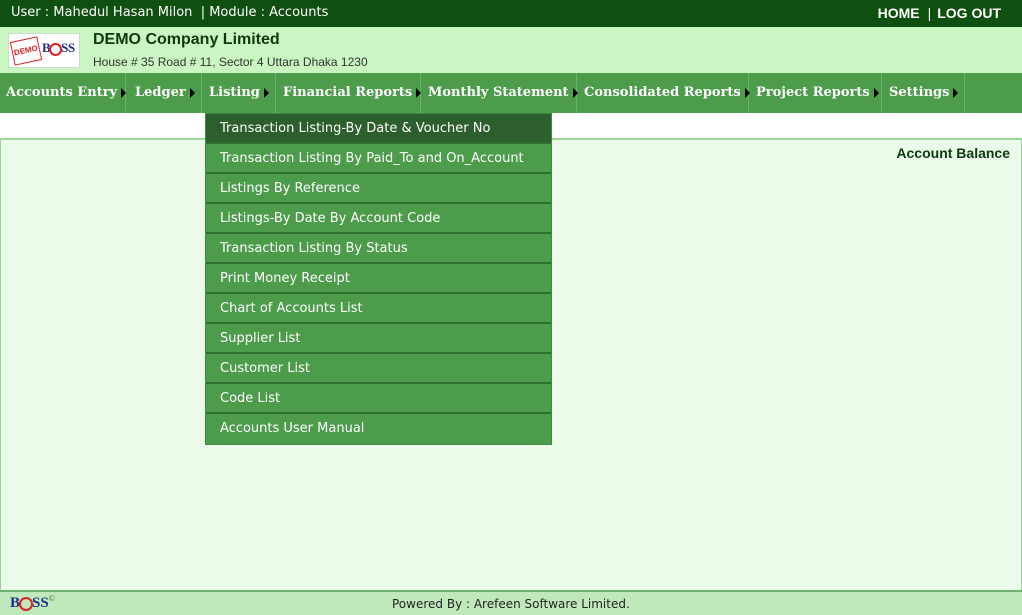  Describe the element at coordinates (58, 48) in the screenshot. I see `boss-logo: B SS` at that location.